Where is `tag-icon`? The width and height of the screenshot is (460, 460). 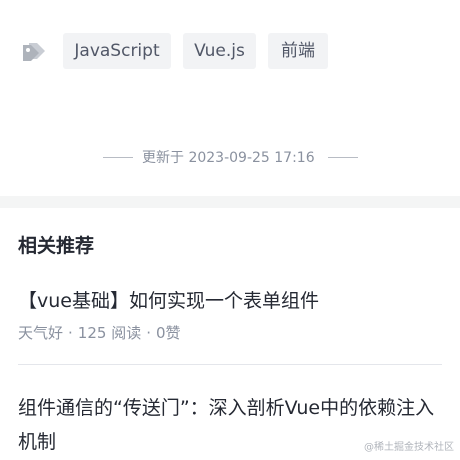
tag-icon is located at coordinates (34, 52).